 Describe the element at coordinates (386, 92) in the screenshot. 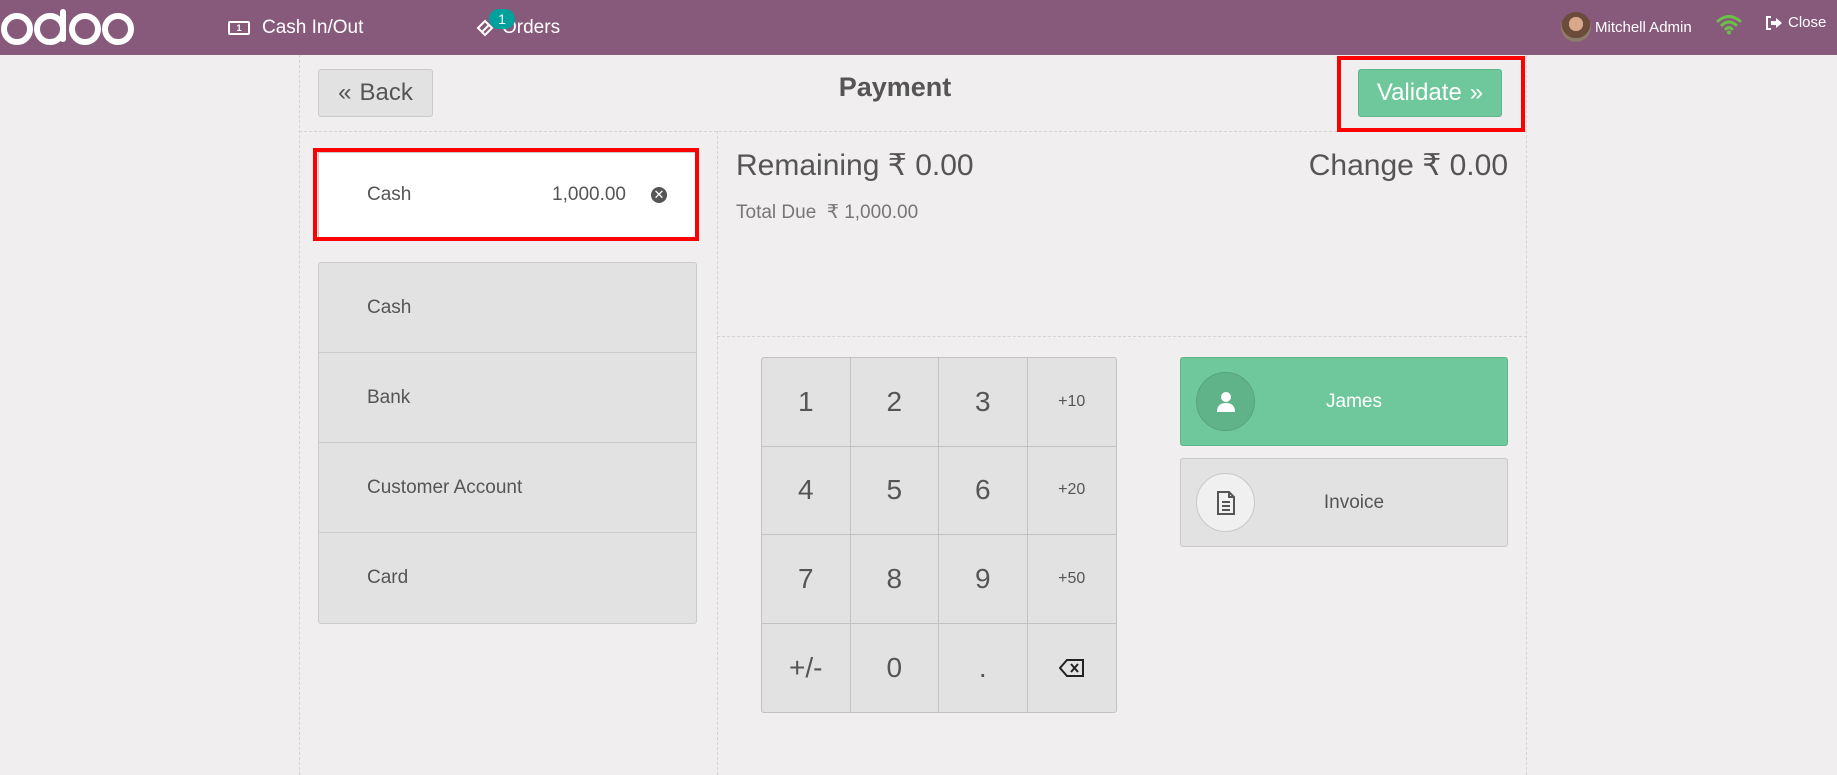

I see `back-label: Back` at that location.